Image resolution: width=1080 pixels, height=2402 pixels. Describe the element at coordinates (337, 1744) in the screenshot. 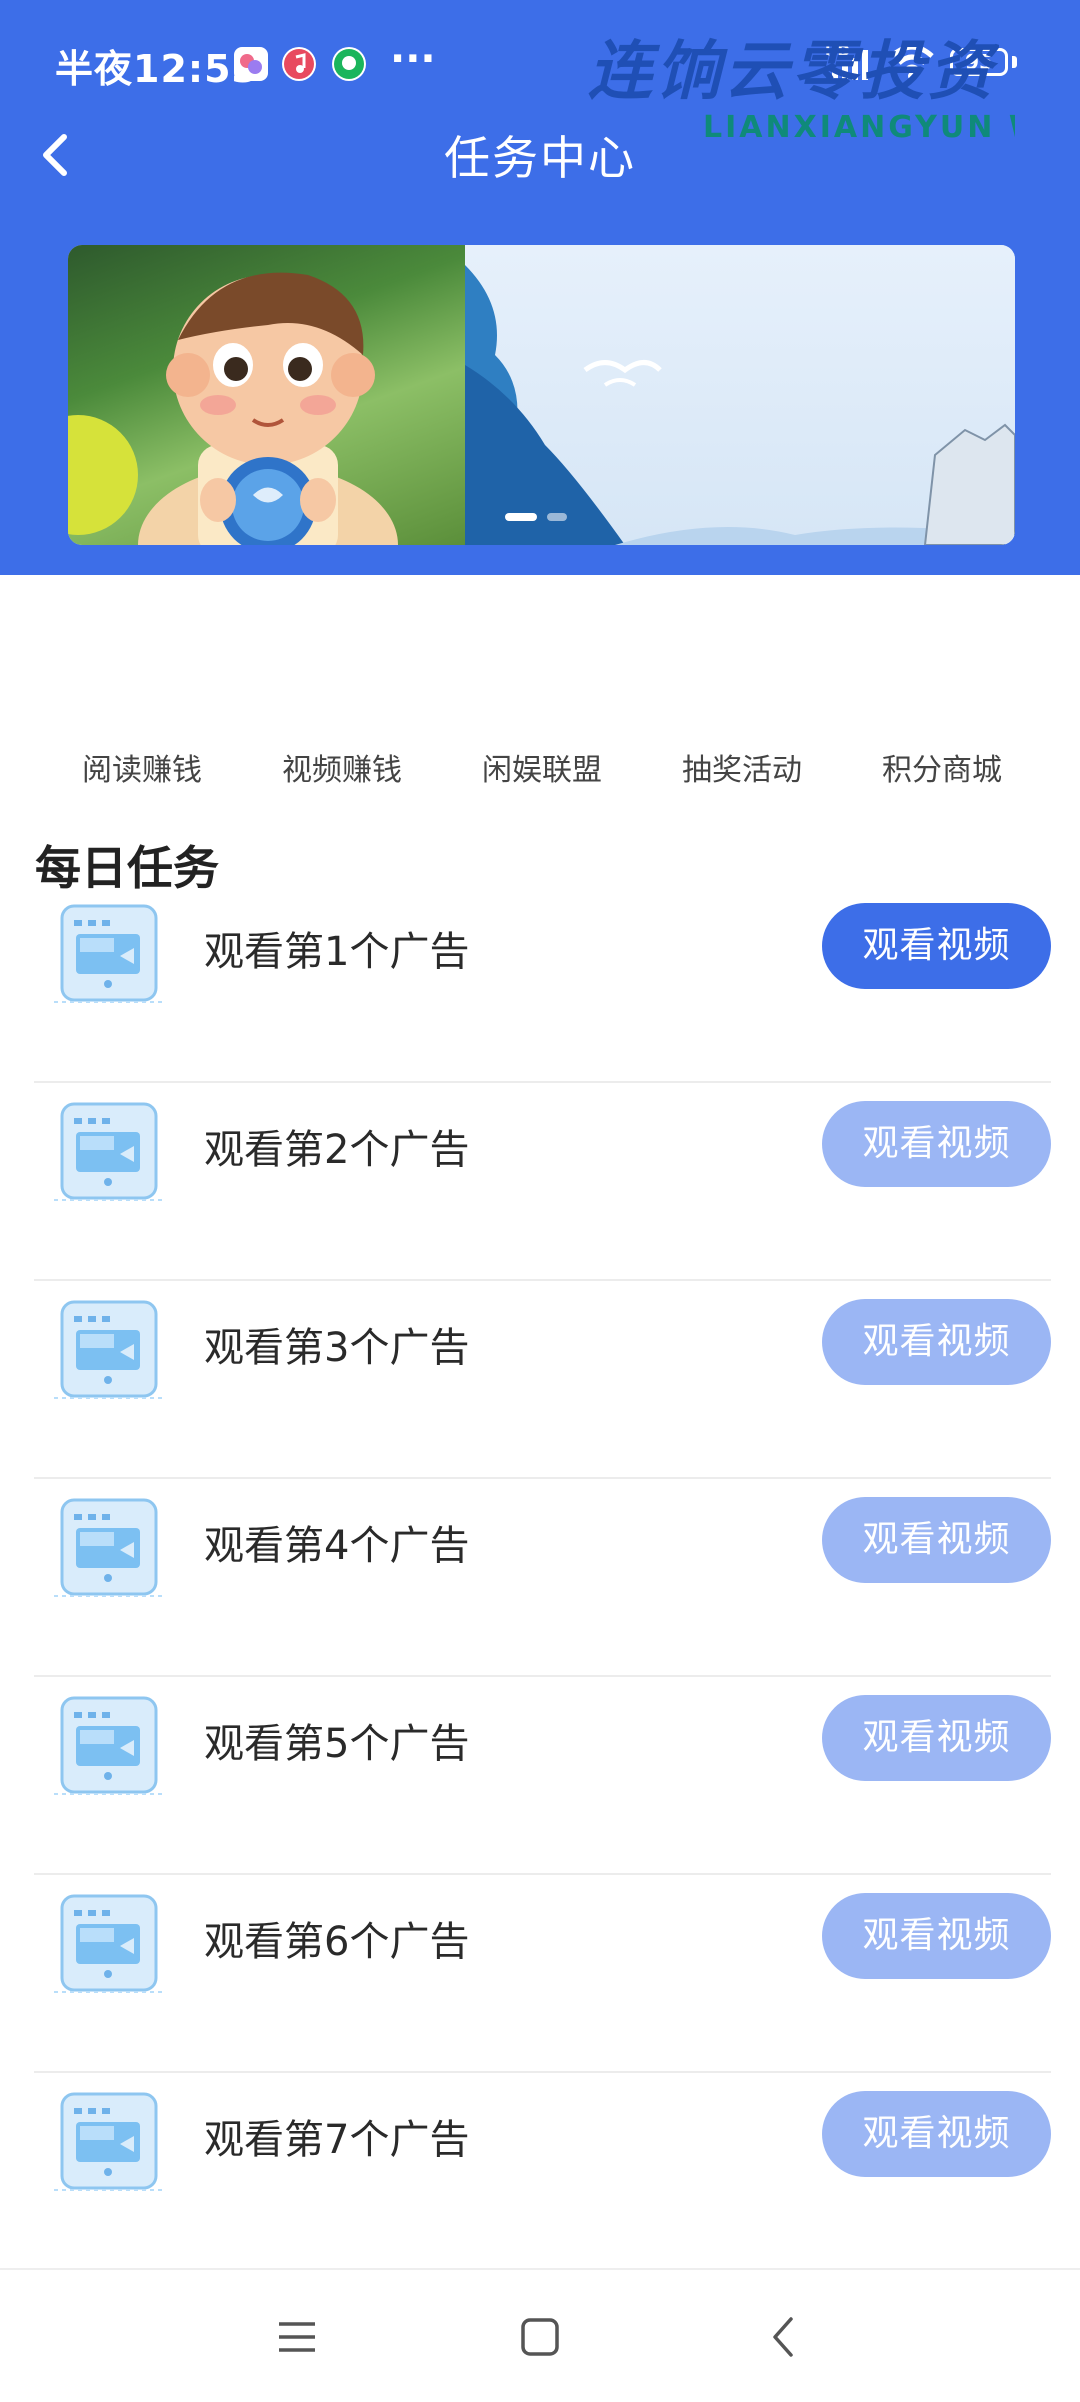

I see `task-label: 观看第5个广告` at that location.